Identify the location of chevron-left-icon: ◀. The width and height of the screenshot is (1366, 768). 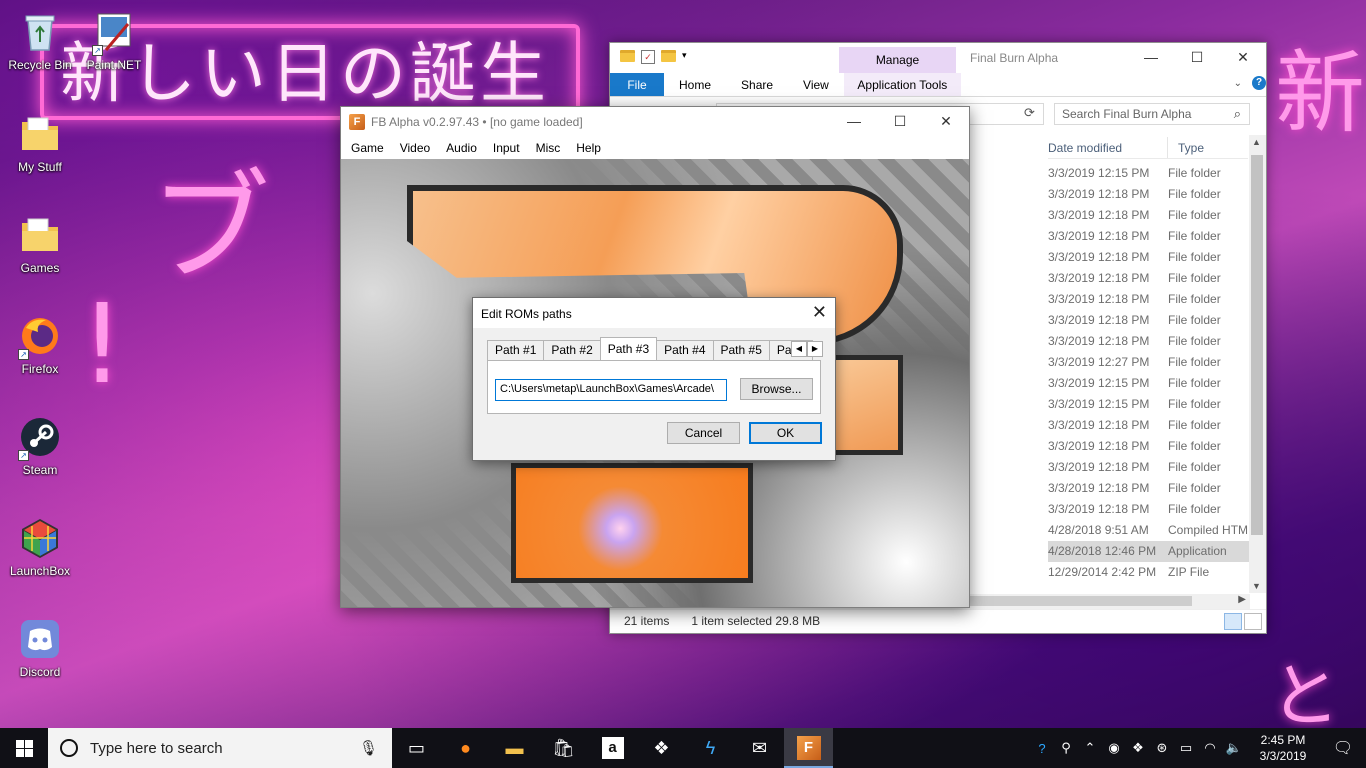
(799, 349).